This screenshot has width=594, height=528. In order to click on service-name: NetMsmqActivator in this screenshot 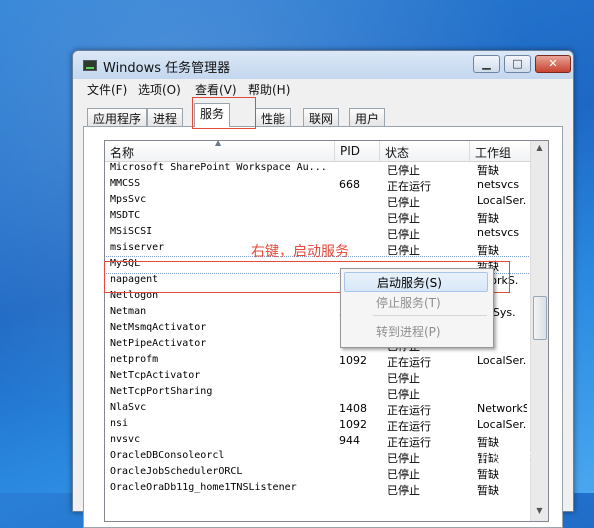, I will do `click(158, 327)`.